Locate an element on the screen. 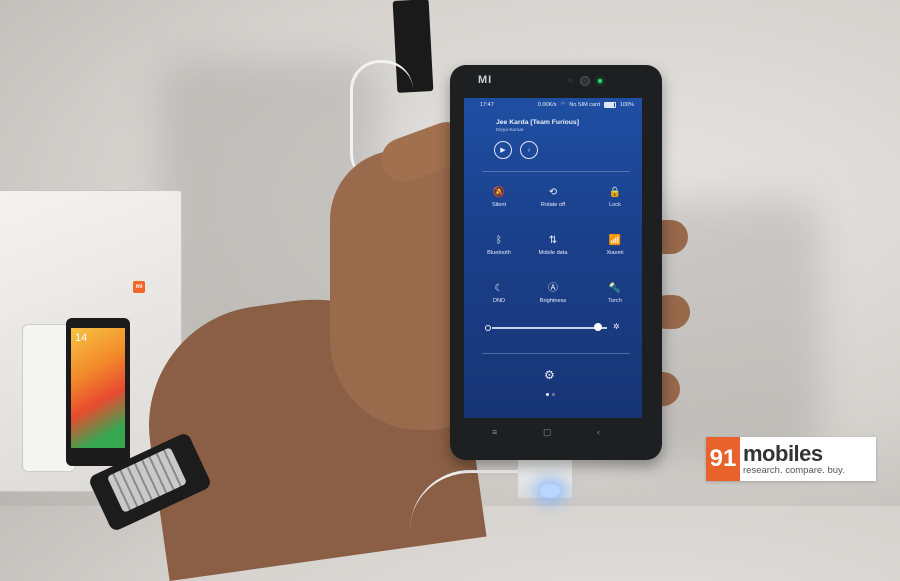 This screenshot has width=900, height=581. sim-status: No SIM card is located at coordinates (584, 105).